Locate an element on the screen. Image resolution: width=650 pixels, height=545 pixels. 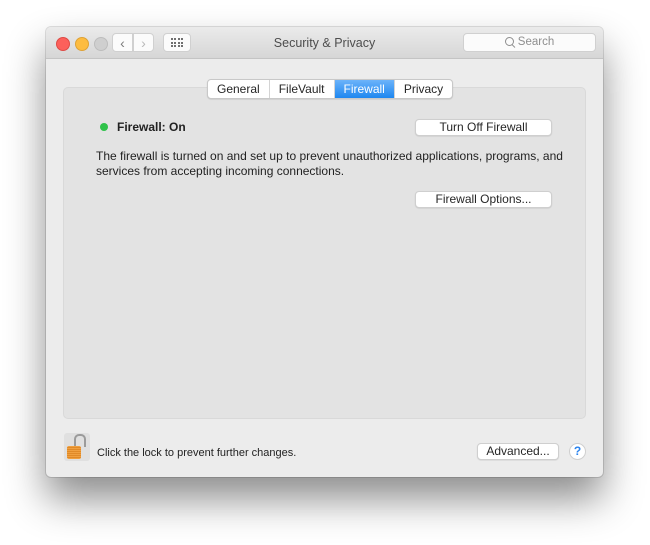
titlebar: ‹ › Security & Privacy Search is located at coordinates (324, 43).